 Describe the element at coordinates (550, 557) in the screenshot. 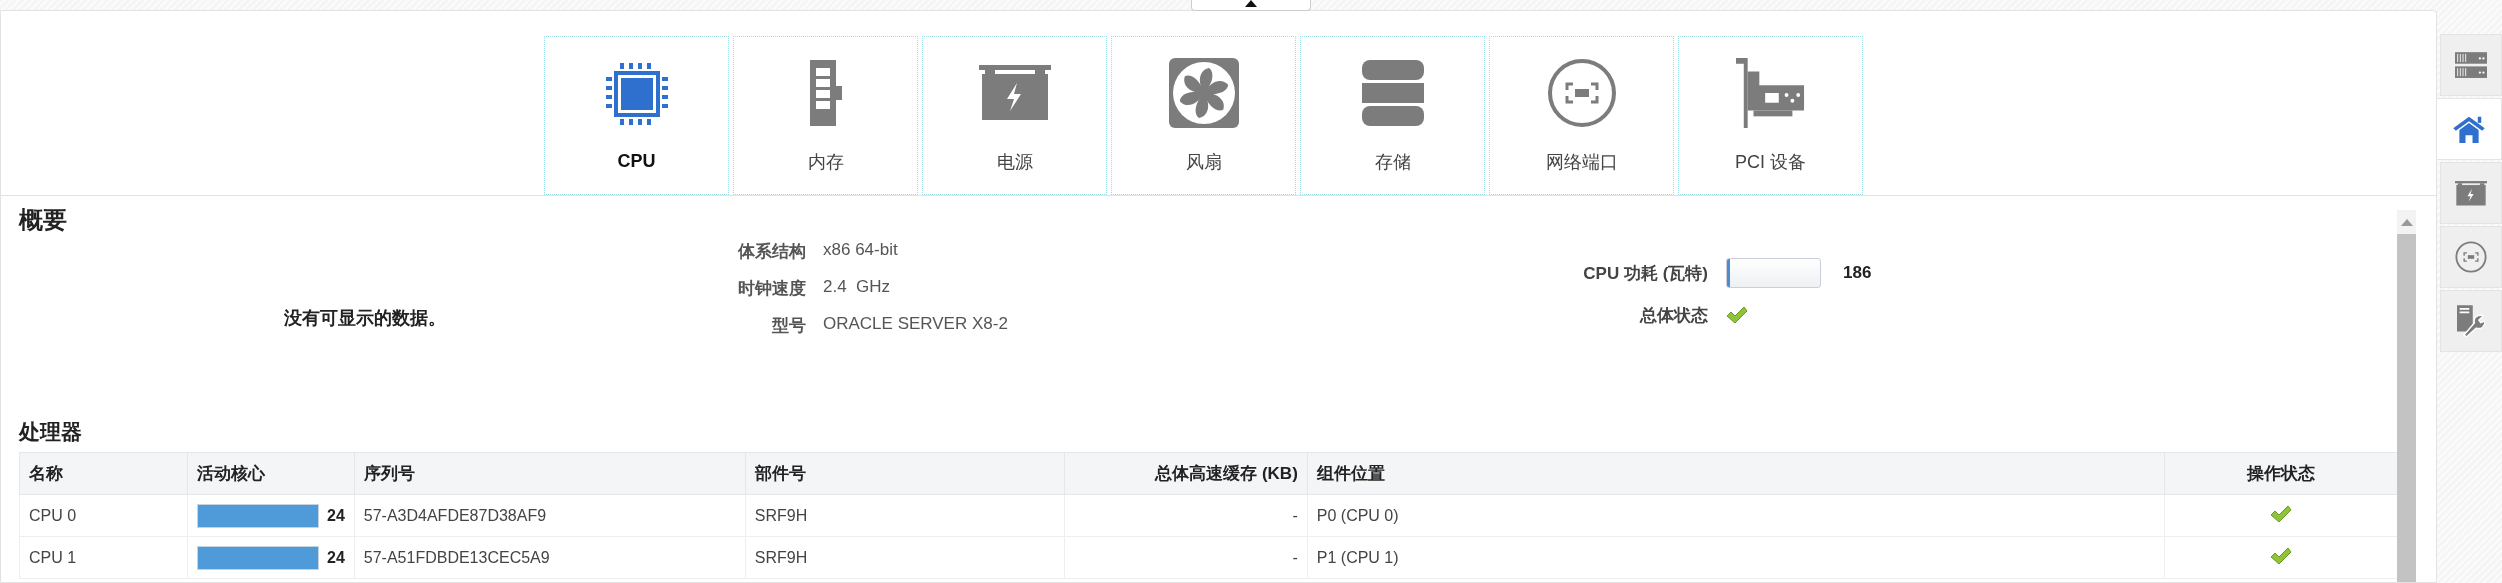

I see `table-cell: 57-A51FDBDE13CEC5A9` at that location.